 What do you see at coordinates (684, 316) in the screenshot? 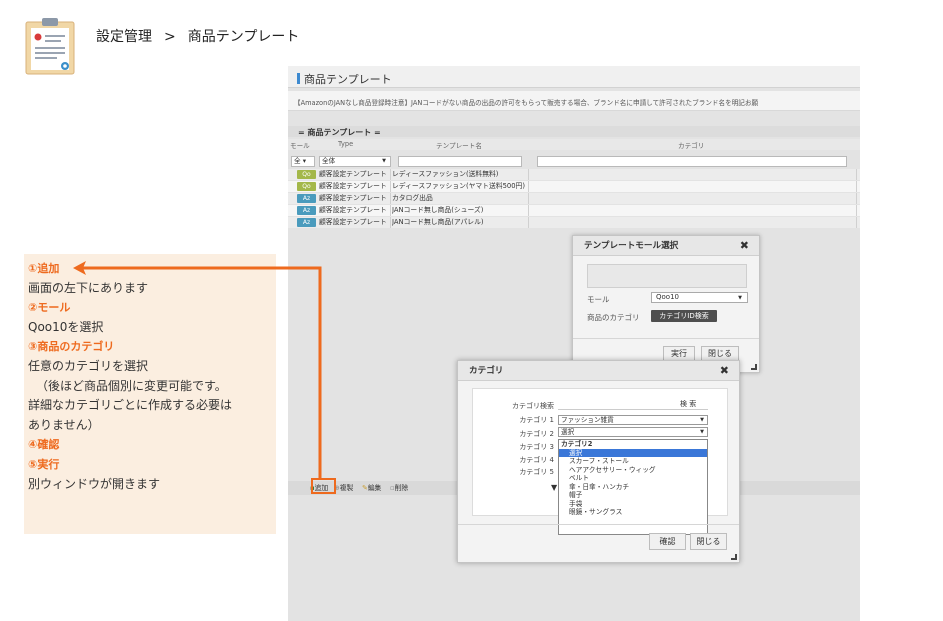
I see `category-id-search-button: カテゴリID検索` at bounding box center [684, 316].